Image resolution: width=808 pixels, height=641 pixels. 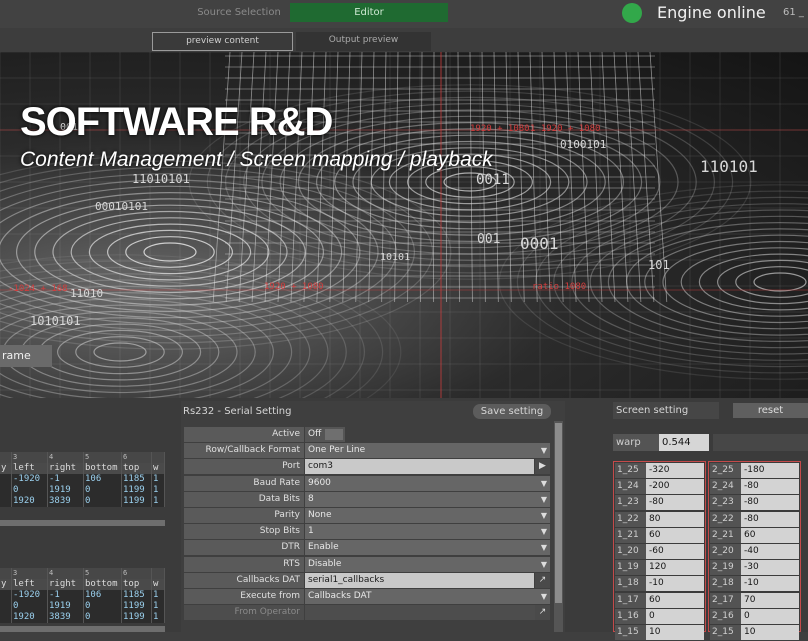 What do you see at coordinates (427, 596) in the screenshot?
I see `param-dropdown: Callbacks DAT▼` at bounding box center [427, 596].